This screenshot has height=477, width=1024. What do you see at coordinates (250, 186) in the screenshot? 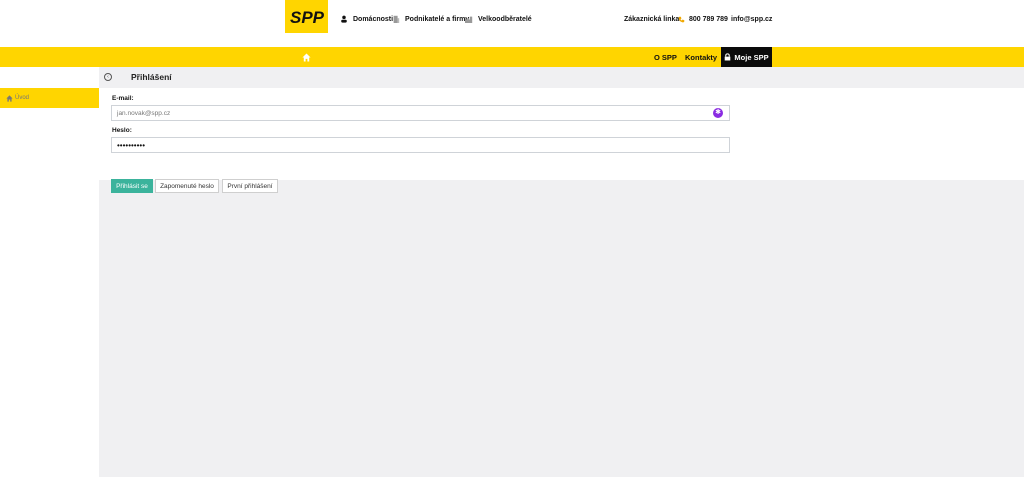
I see `first-login-button: První přihlášení` at bounding box center [250, 186].